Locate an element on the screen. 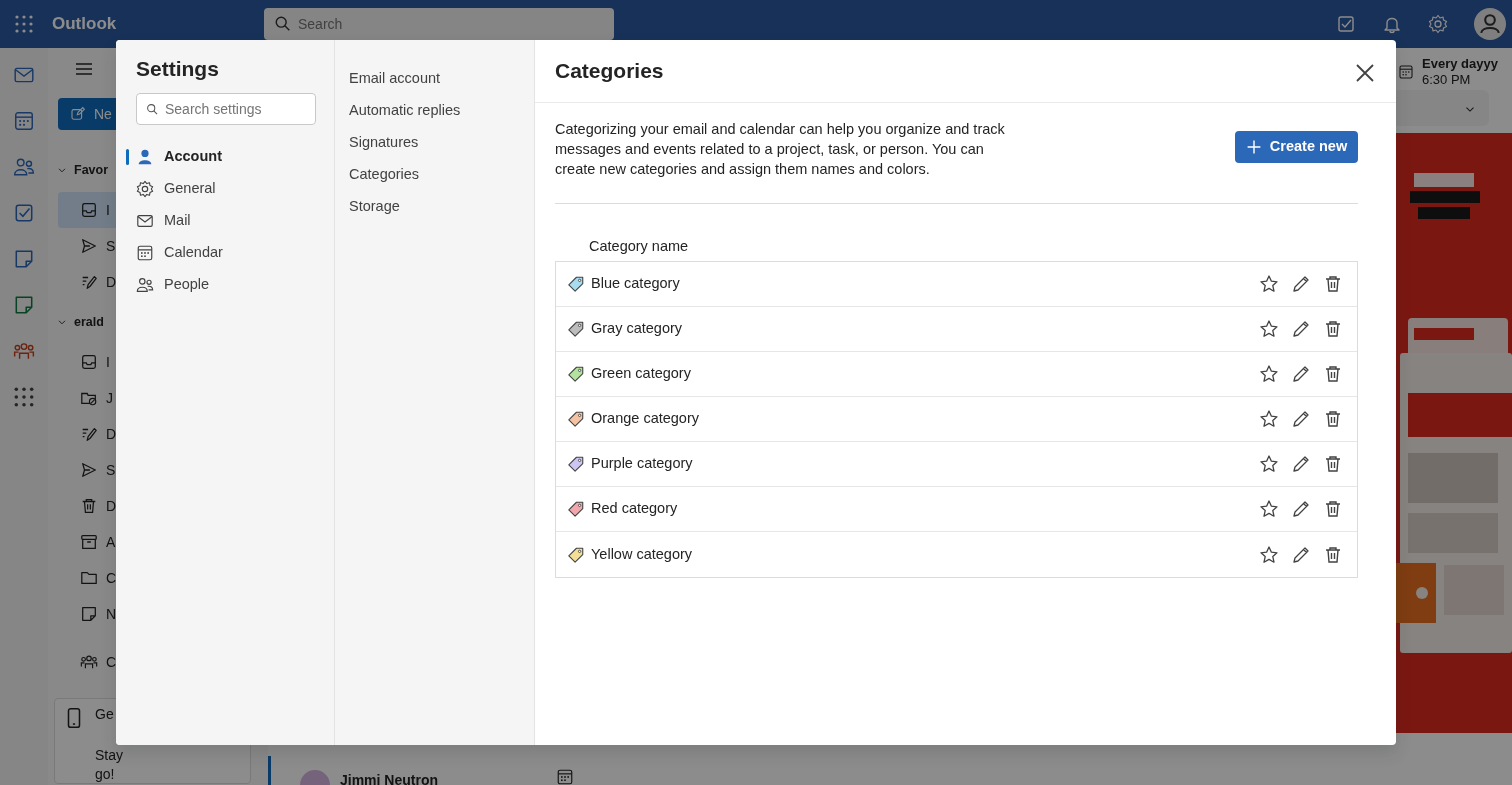  column-header: Category name is located at coordinates (639, 246).